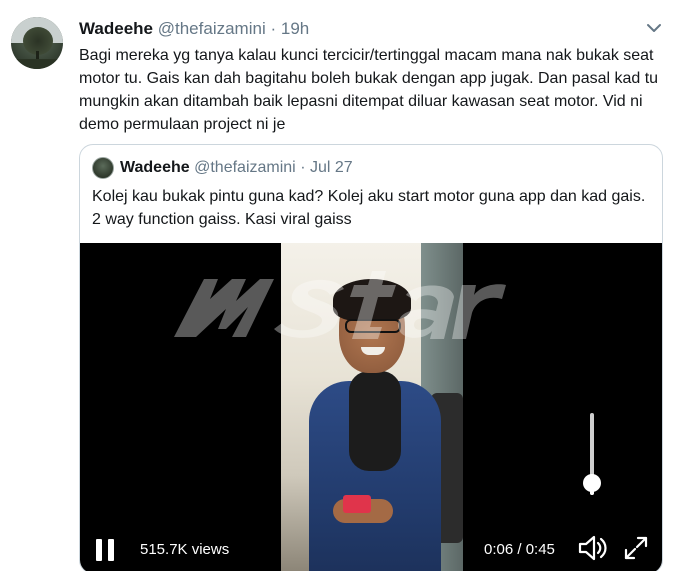 The width and height of the screenshot is (680, 571). What do you see at coordinates (592, 483) in the screenshot?
I see `volume-slider-handle` at bounding box center [592, 483].